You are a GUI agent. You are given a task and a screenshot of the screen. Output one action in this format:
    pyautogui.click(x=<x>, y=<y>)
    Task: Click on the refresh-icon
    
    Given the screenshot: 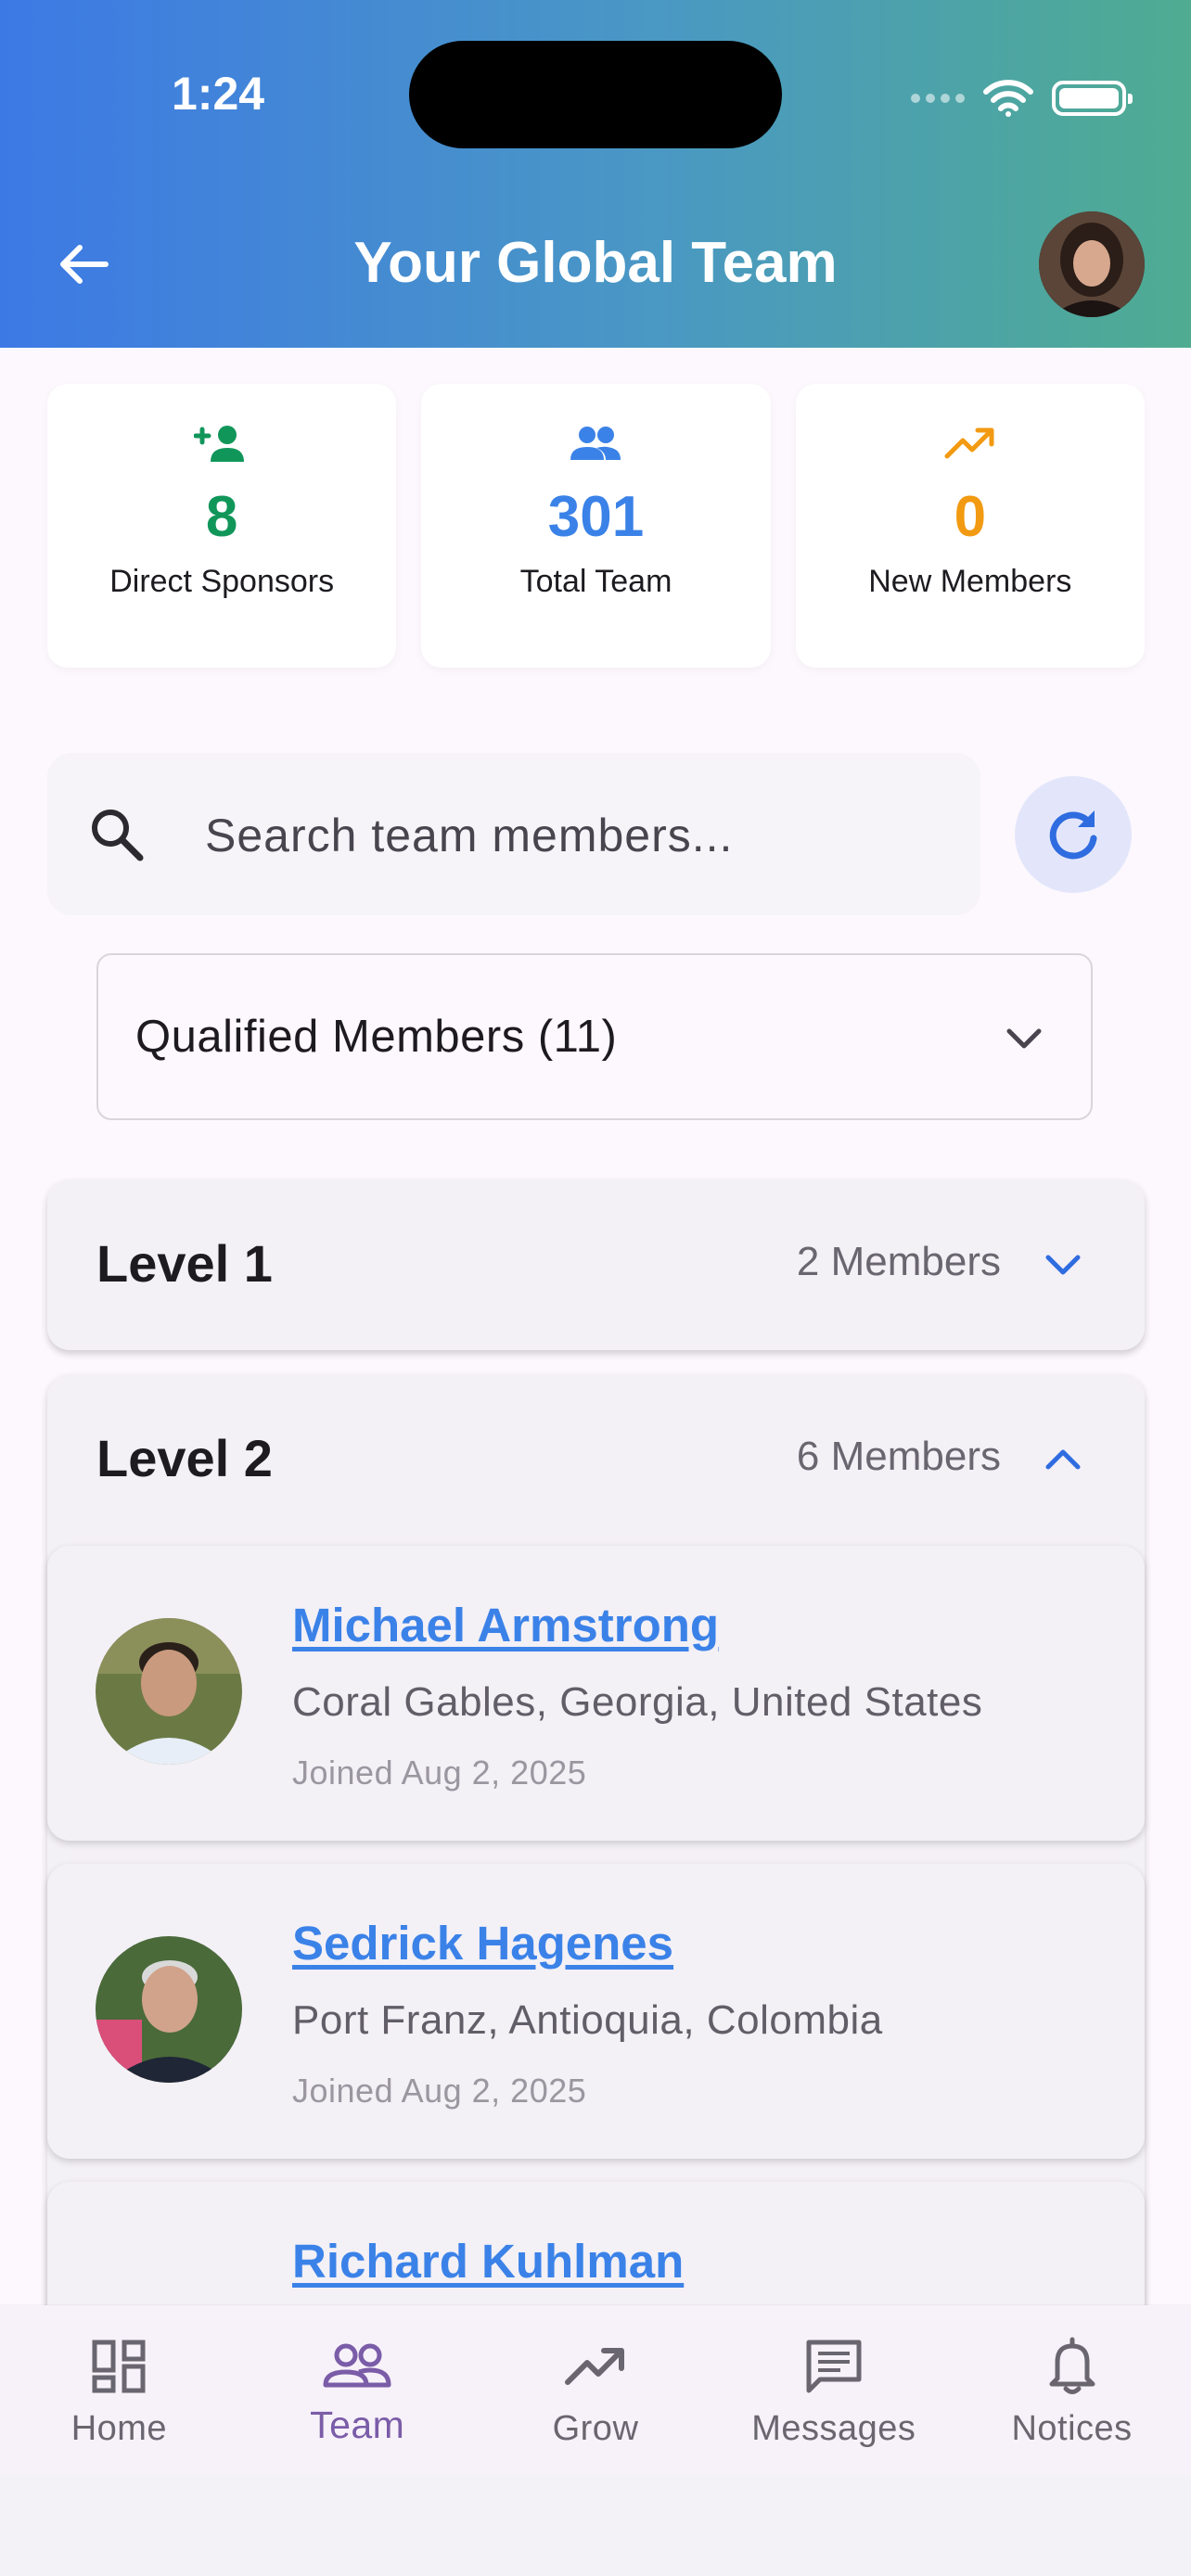 What is the action you would take?
    pyautogui.click(x=1073, y=835)
    